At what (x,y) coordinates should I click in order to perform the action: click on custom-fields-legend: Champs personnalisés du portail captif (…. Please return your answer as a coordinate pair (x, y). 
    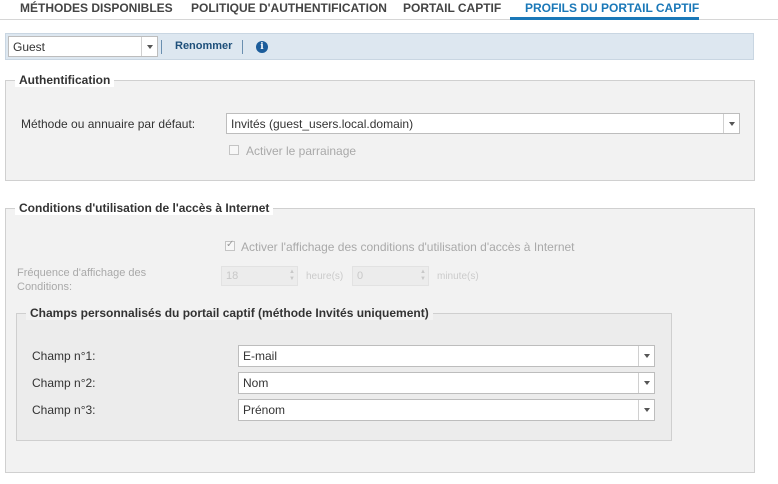
    Looking at the image, I should click on (229, 313).